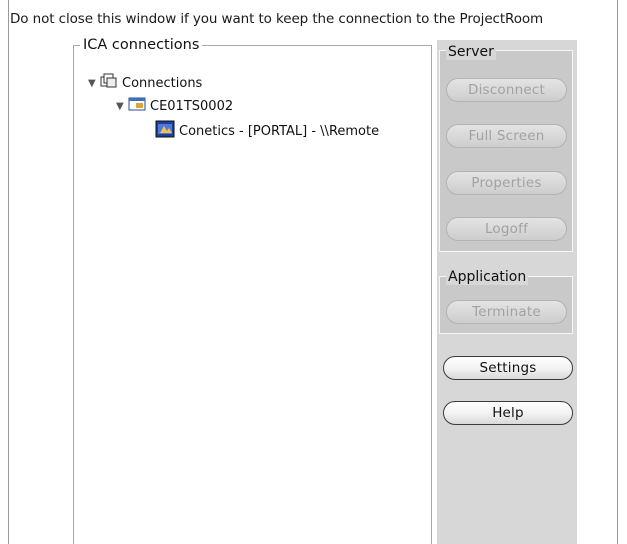 This screenshot has width=627, height=544. I want to click on tree-item-session-label: Conetics - [PORTAL] - \\Remote, so click(279, 131).